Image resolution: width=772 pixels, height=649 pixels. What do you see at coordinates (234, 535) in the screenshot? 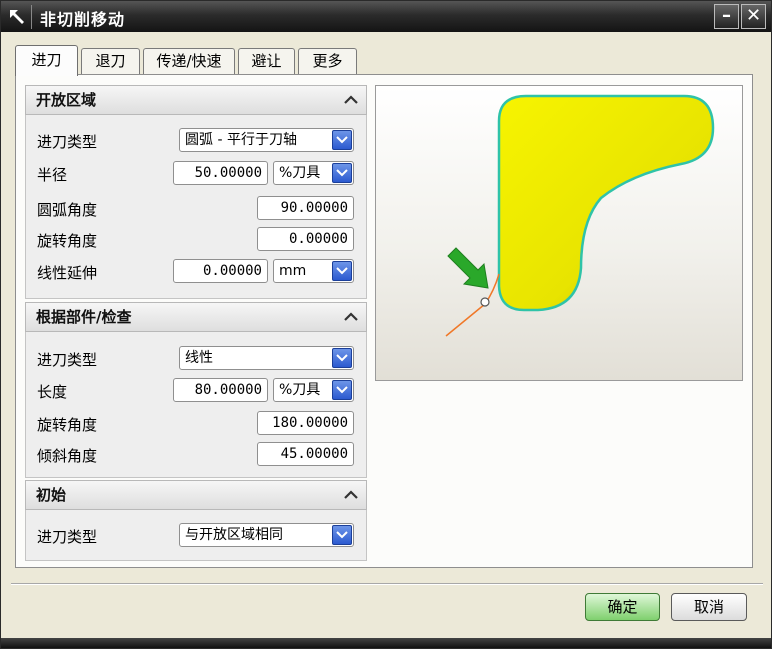
I see `initial-entry-type-value: 与开放区域相同` at bounding box center [234, 535].